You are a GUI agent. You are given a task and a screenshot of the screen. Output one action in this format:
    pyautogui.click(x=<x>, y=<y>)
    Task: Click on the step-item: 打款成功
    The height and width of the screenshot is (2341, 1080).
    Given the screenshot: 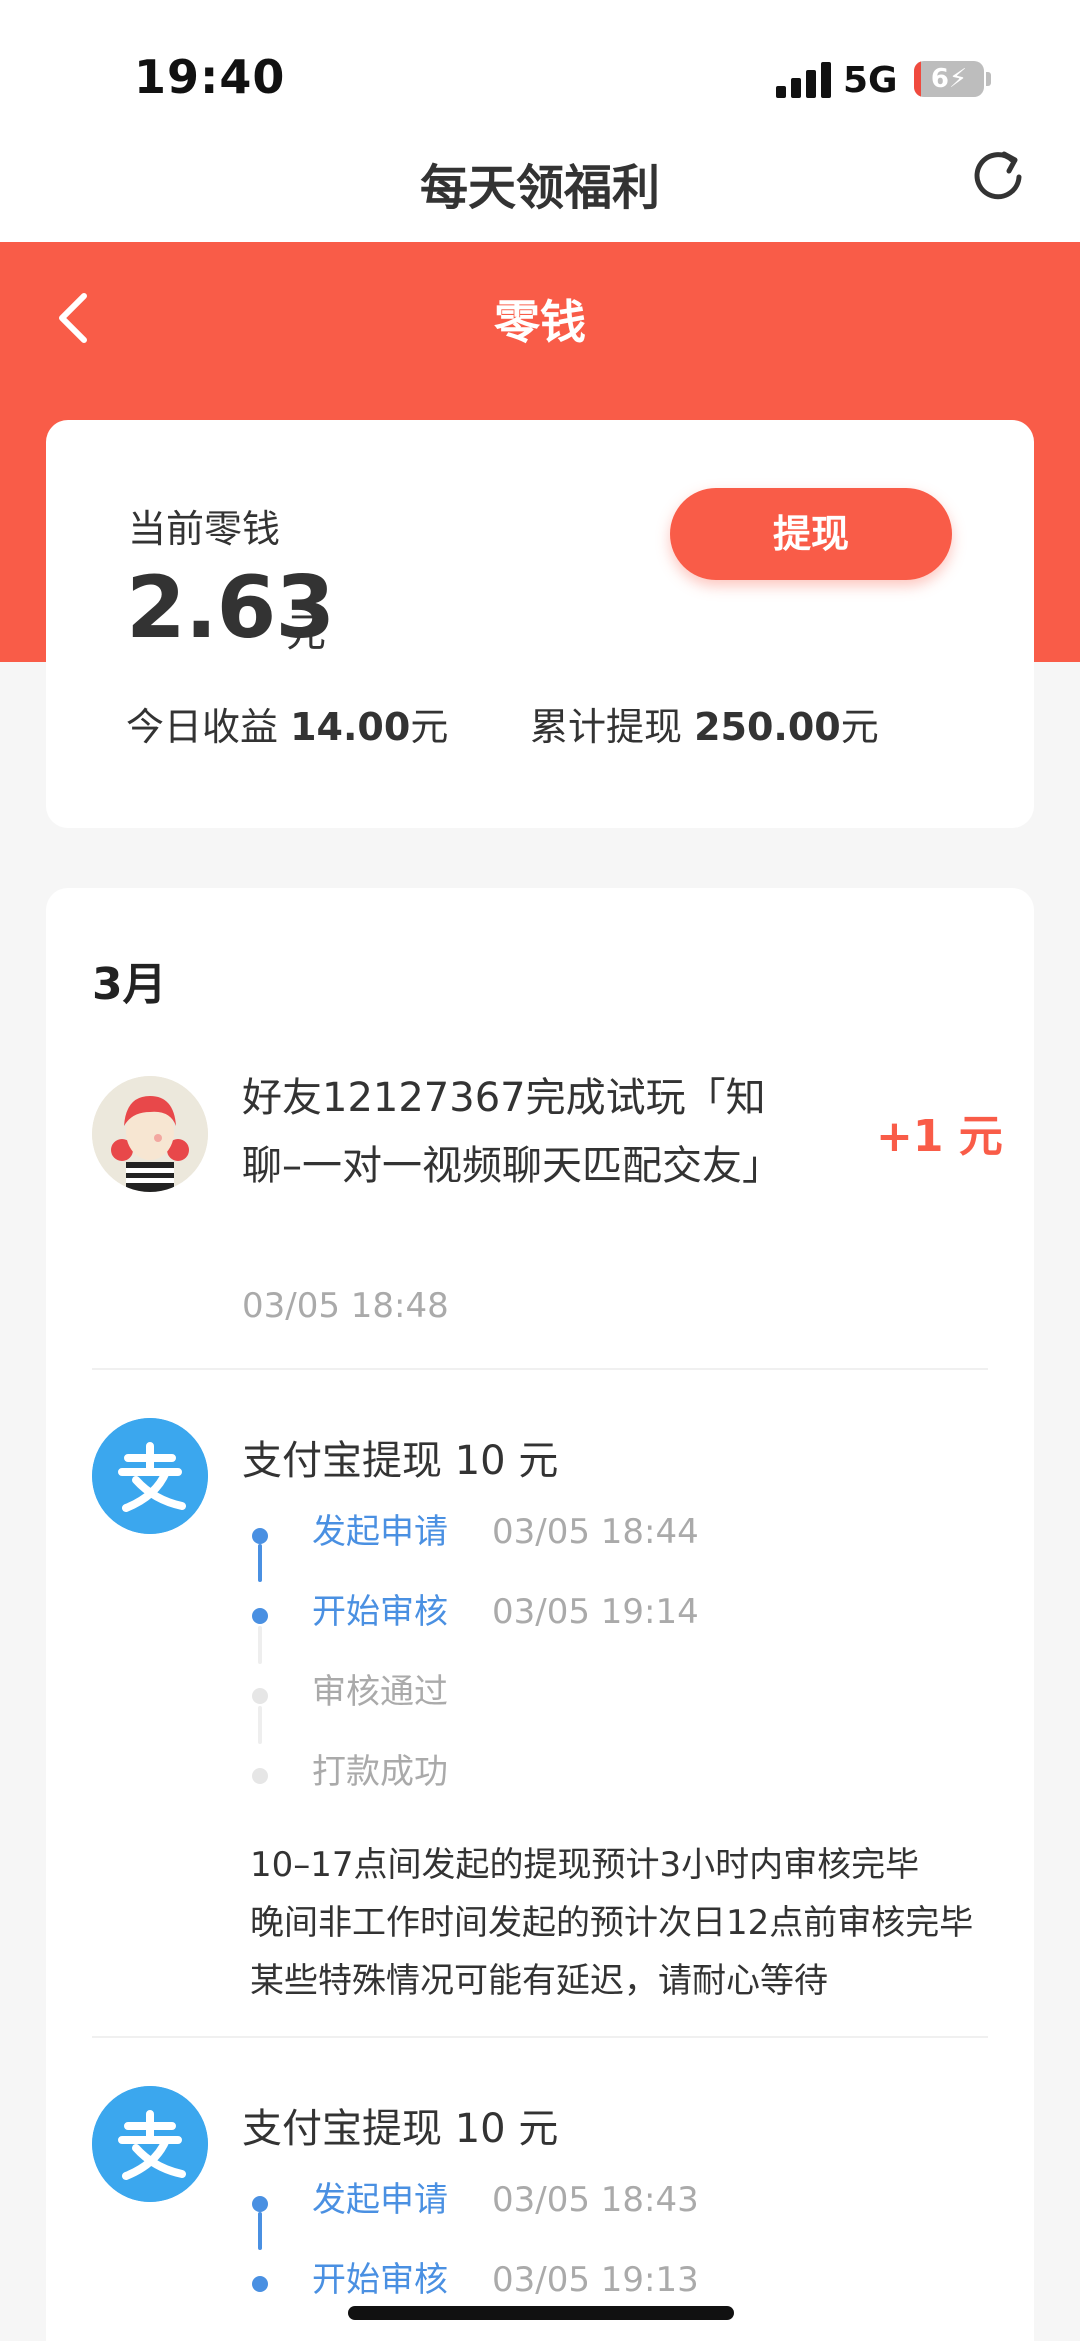 What is the action you would take?
    pyautogui.click(x=402, y=1768)
    